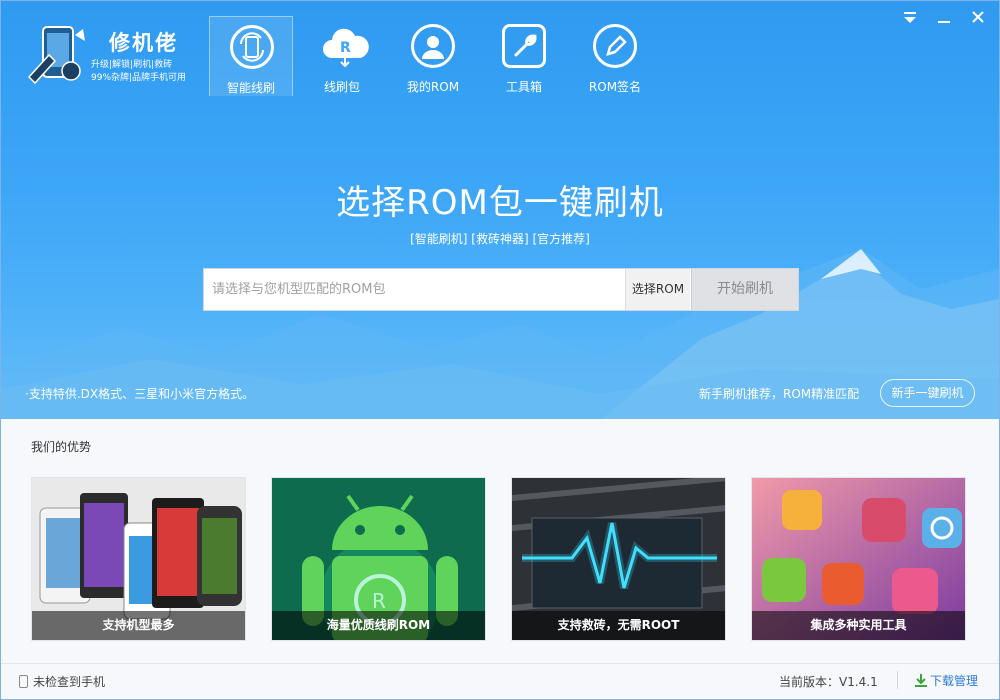  I want to click on nav-label: 我的ROM, so click(433, 87).